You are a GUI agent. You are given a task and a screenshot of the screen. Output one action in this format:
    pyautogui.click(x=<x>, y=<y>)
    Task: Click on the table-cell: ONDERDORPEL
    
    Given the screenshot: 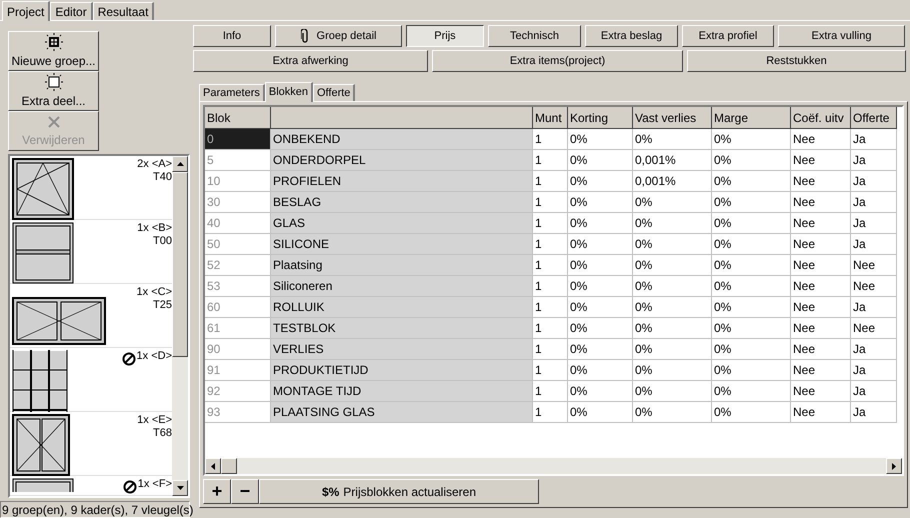 What is the action you would take?
    pyautogui.click(x=402, y=160)
    